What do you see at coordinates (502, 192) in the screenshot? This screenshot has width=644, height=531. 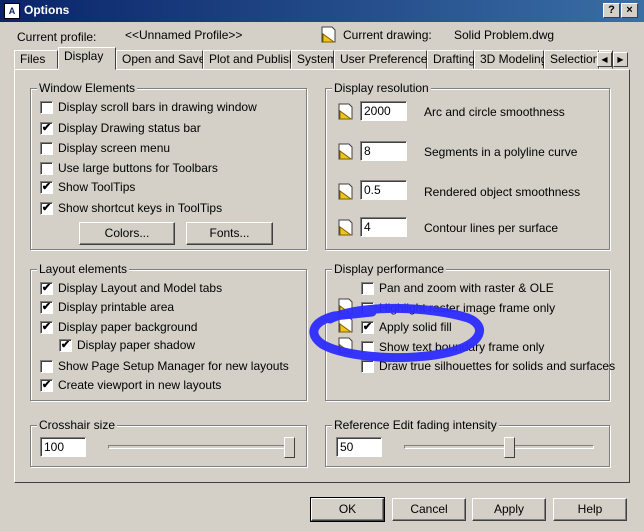 I see `rendered-smoothness-label: Rendered object smoothness` at bounding box center [502, 192].